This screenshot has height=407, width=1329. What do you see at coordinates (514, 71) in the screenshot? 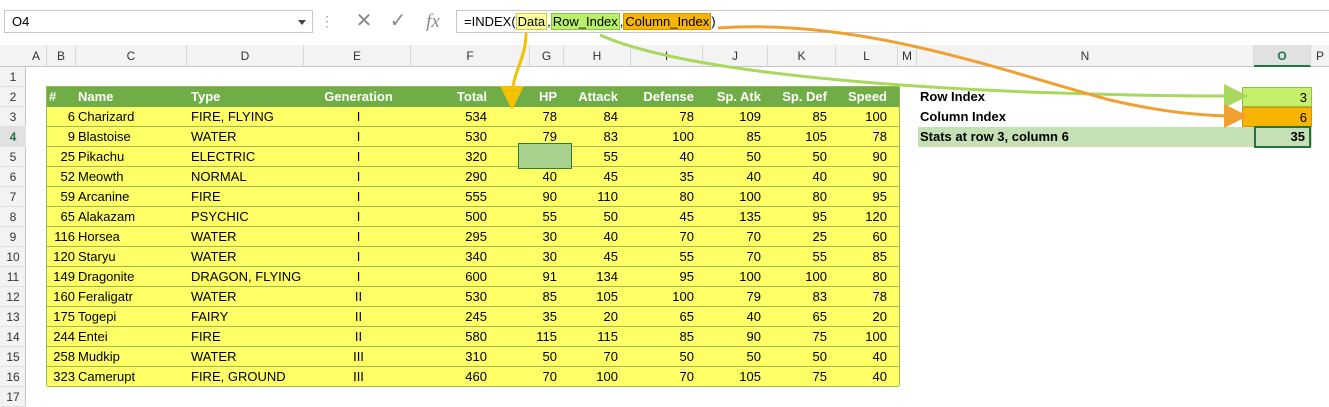
I see `data-arrow` at bounding box center [514, 71].